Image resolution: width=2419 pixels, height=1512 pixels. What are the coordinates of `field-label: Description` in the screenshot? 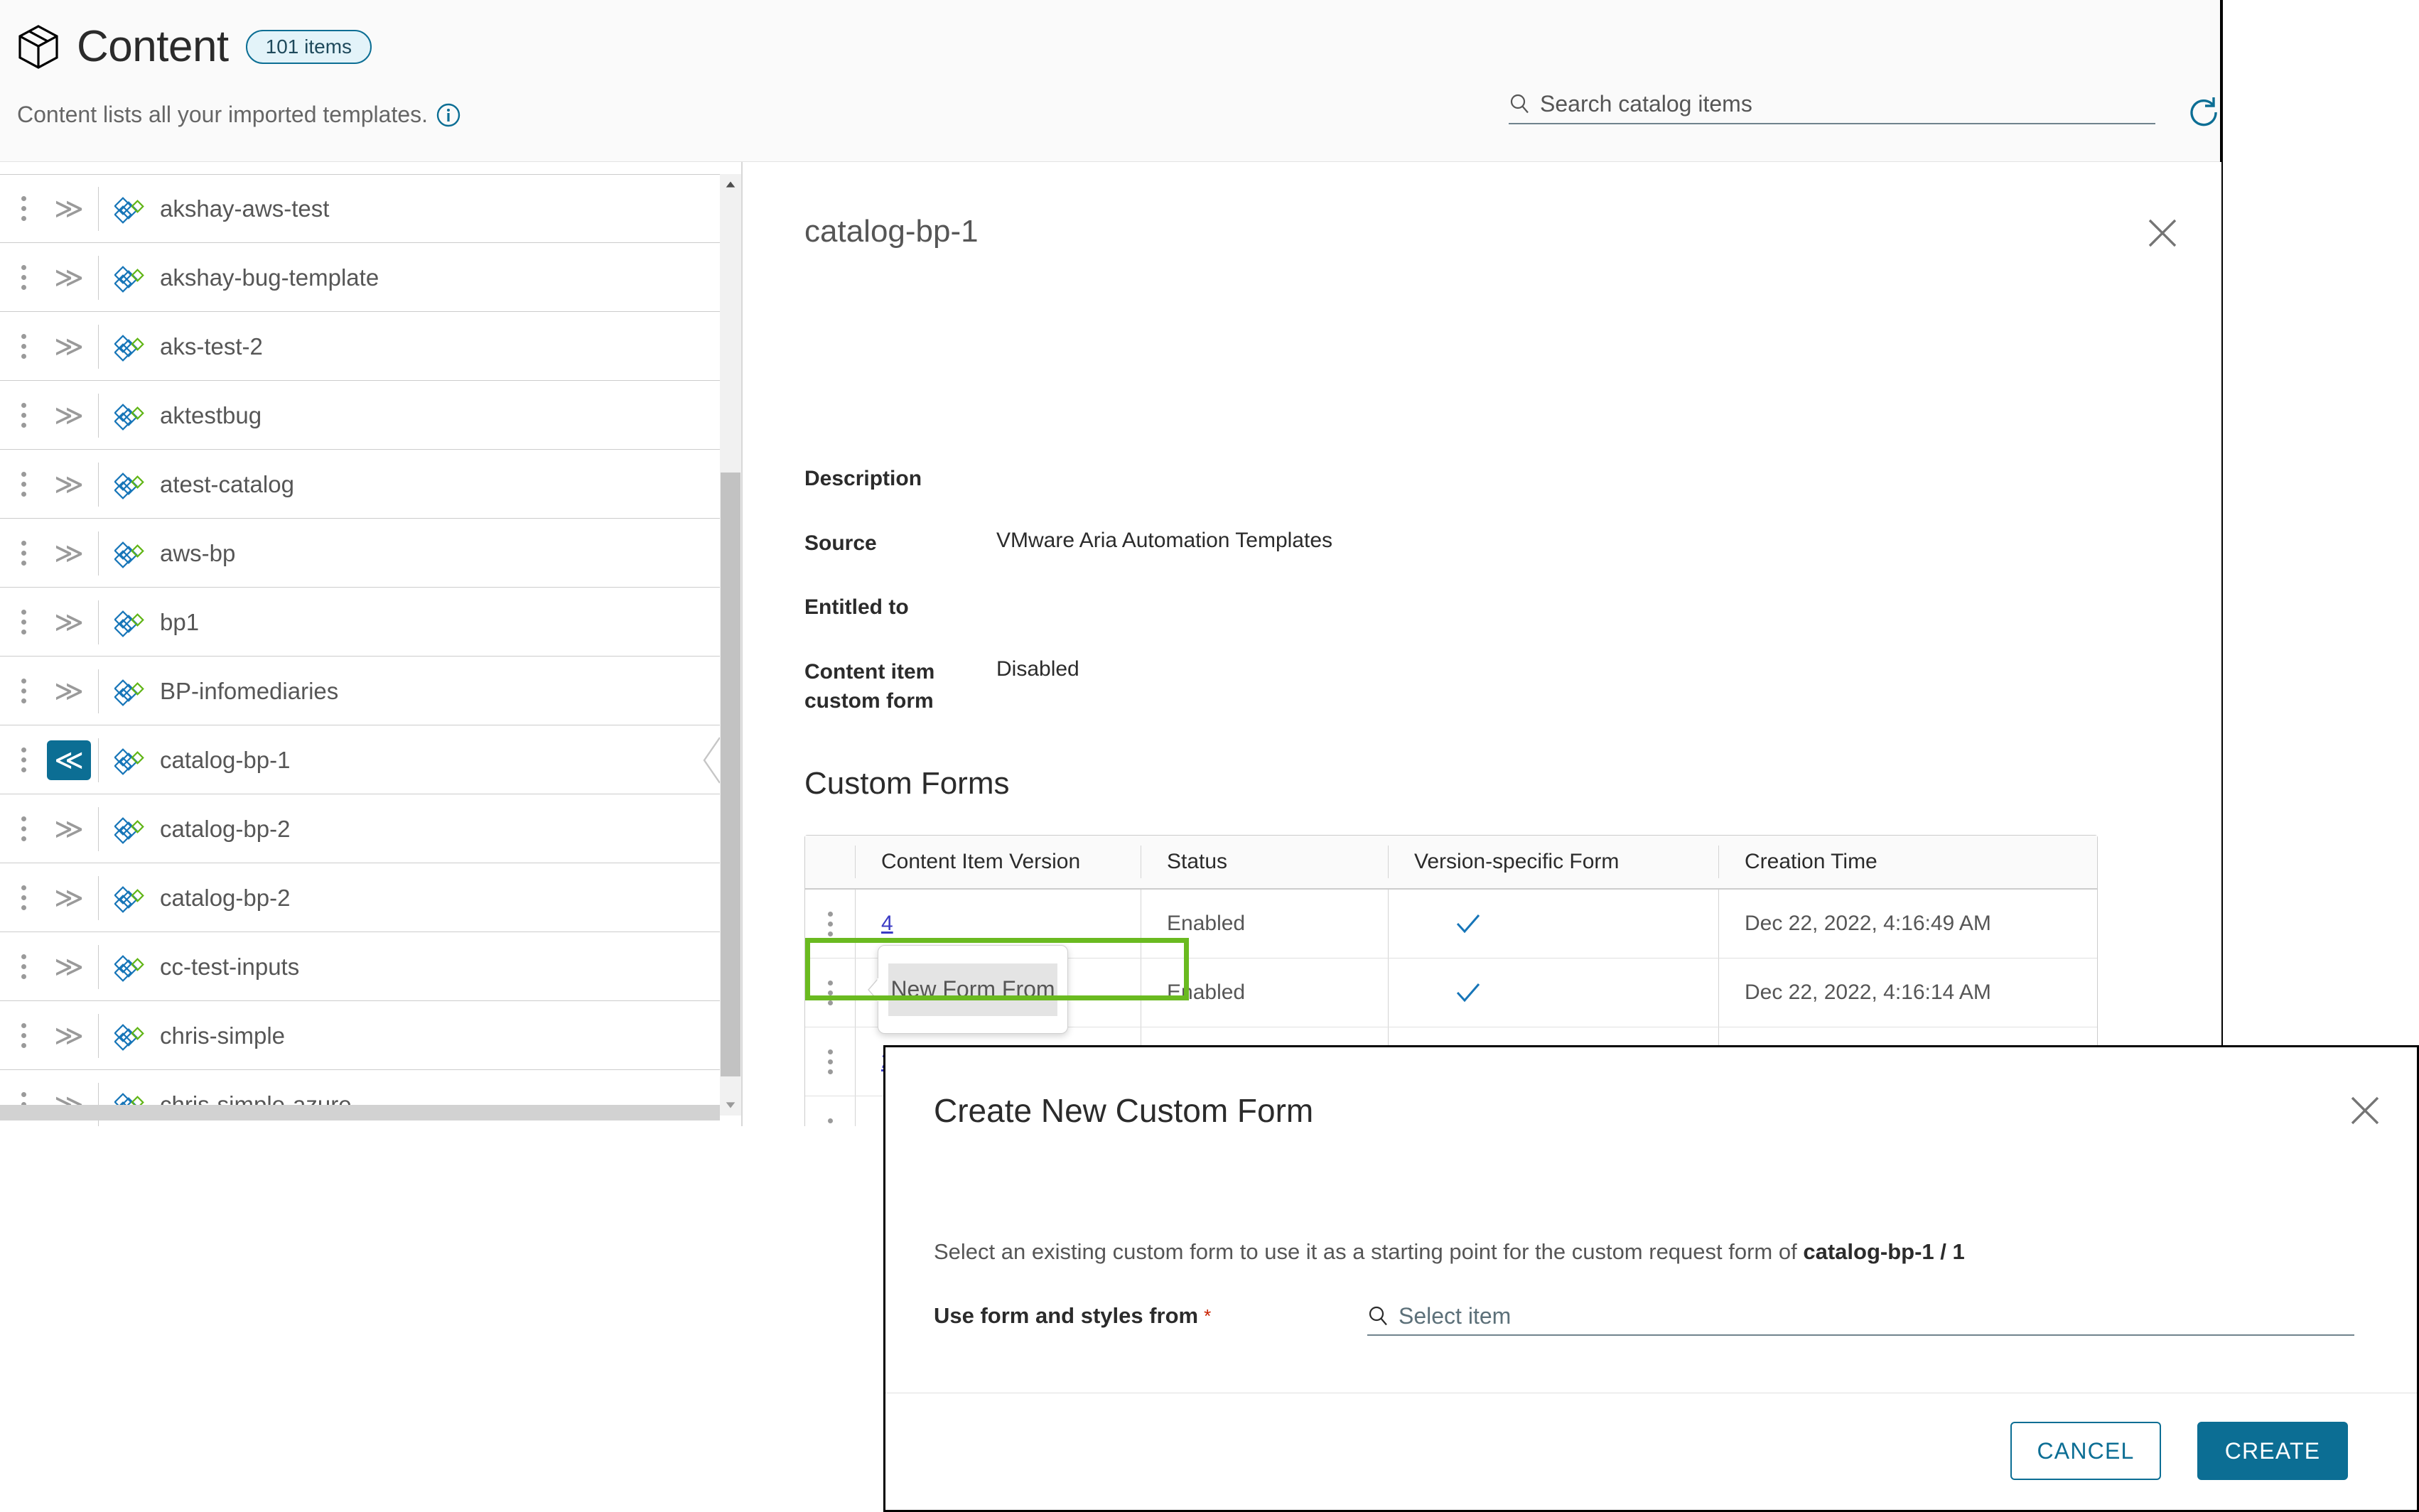 It's located at (863, 478).